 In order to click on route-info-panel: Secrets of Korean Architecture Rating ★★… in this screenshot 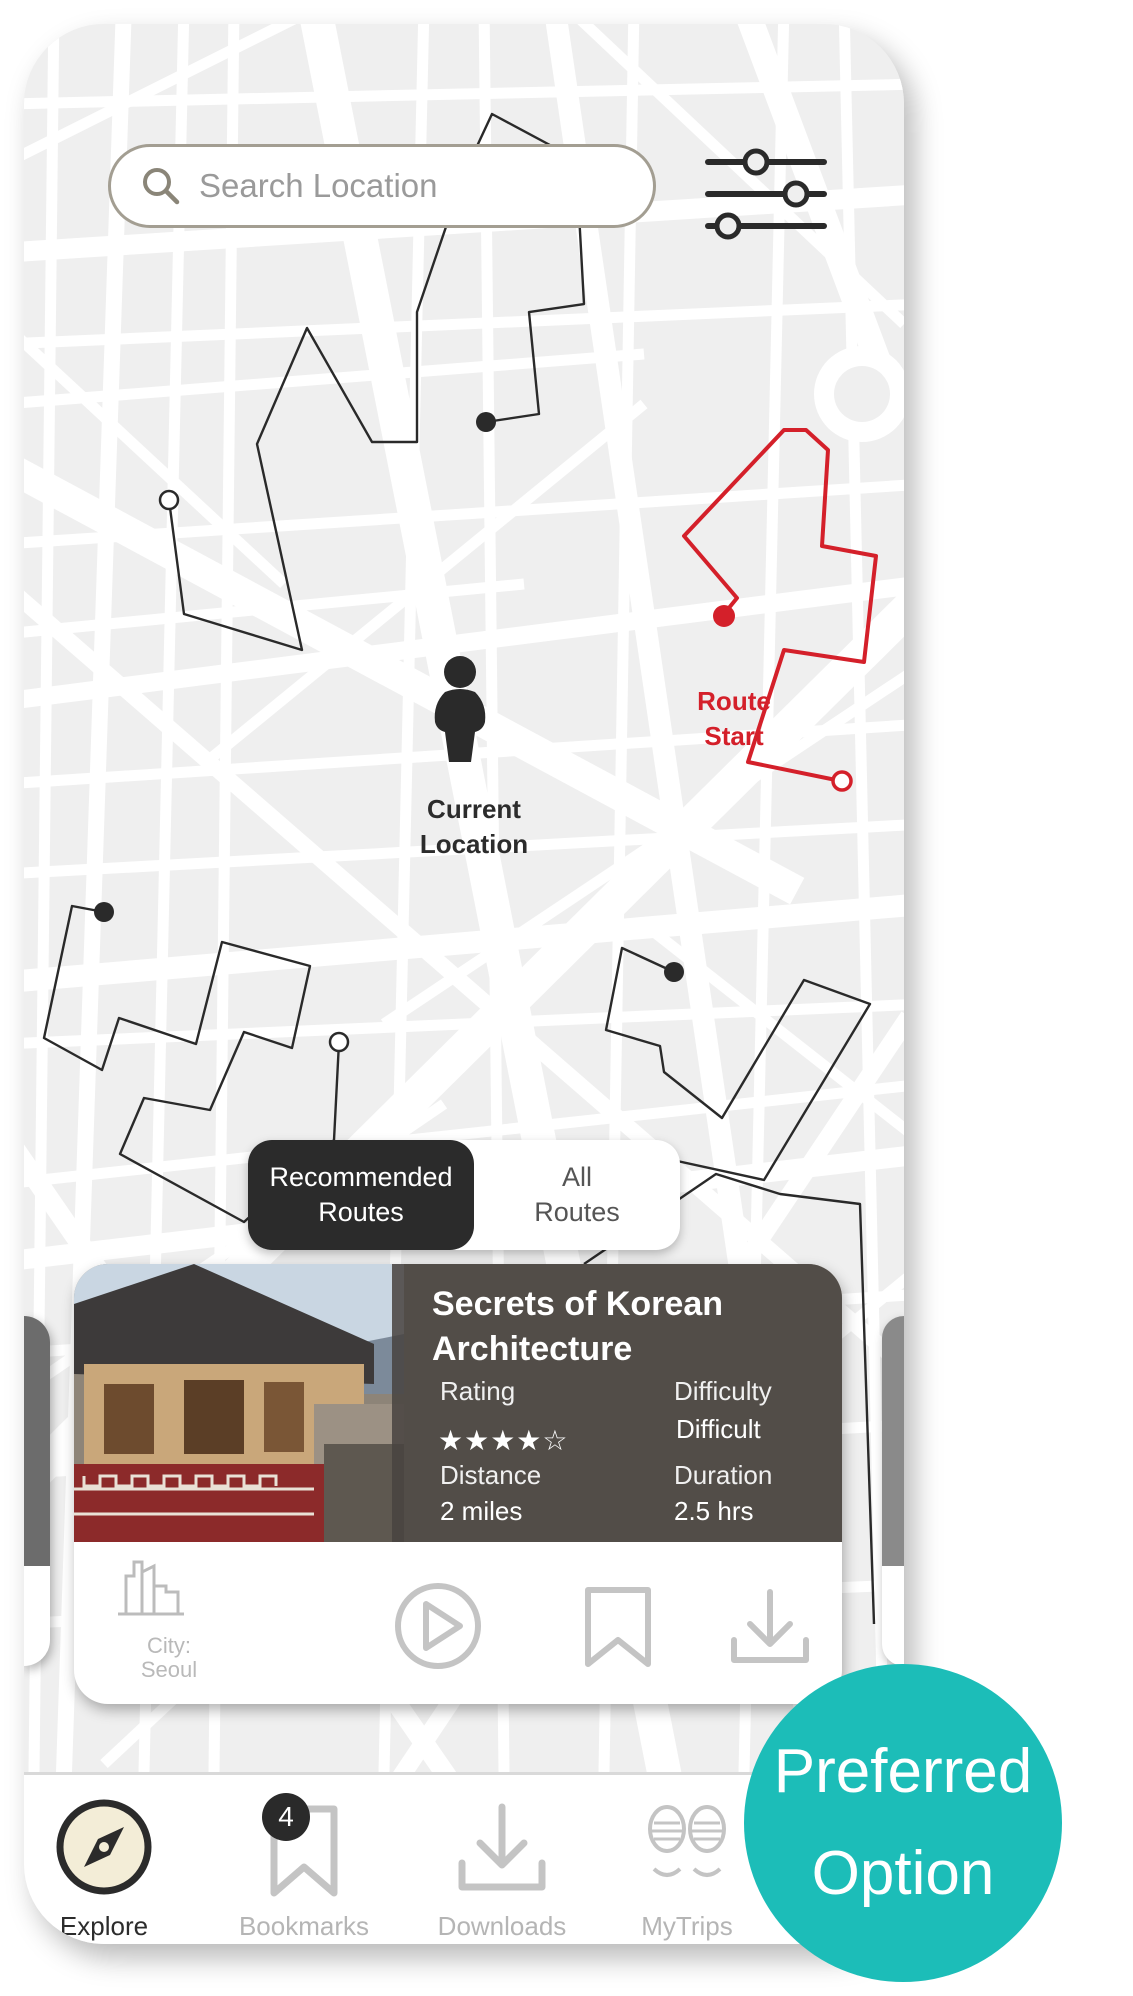, I will do `click(617, 1403)`.